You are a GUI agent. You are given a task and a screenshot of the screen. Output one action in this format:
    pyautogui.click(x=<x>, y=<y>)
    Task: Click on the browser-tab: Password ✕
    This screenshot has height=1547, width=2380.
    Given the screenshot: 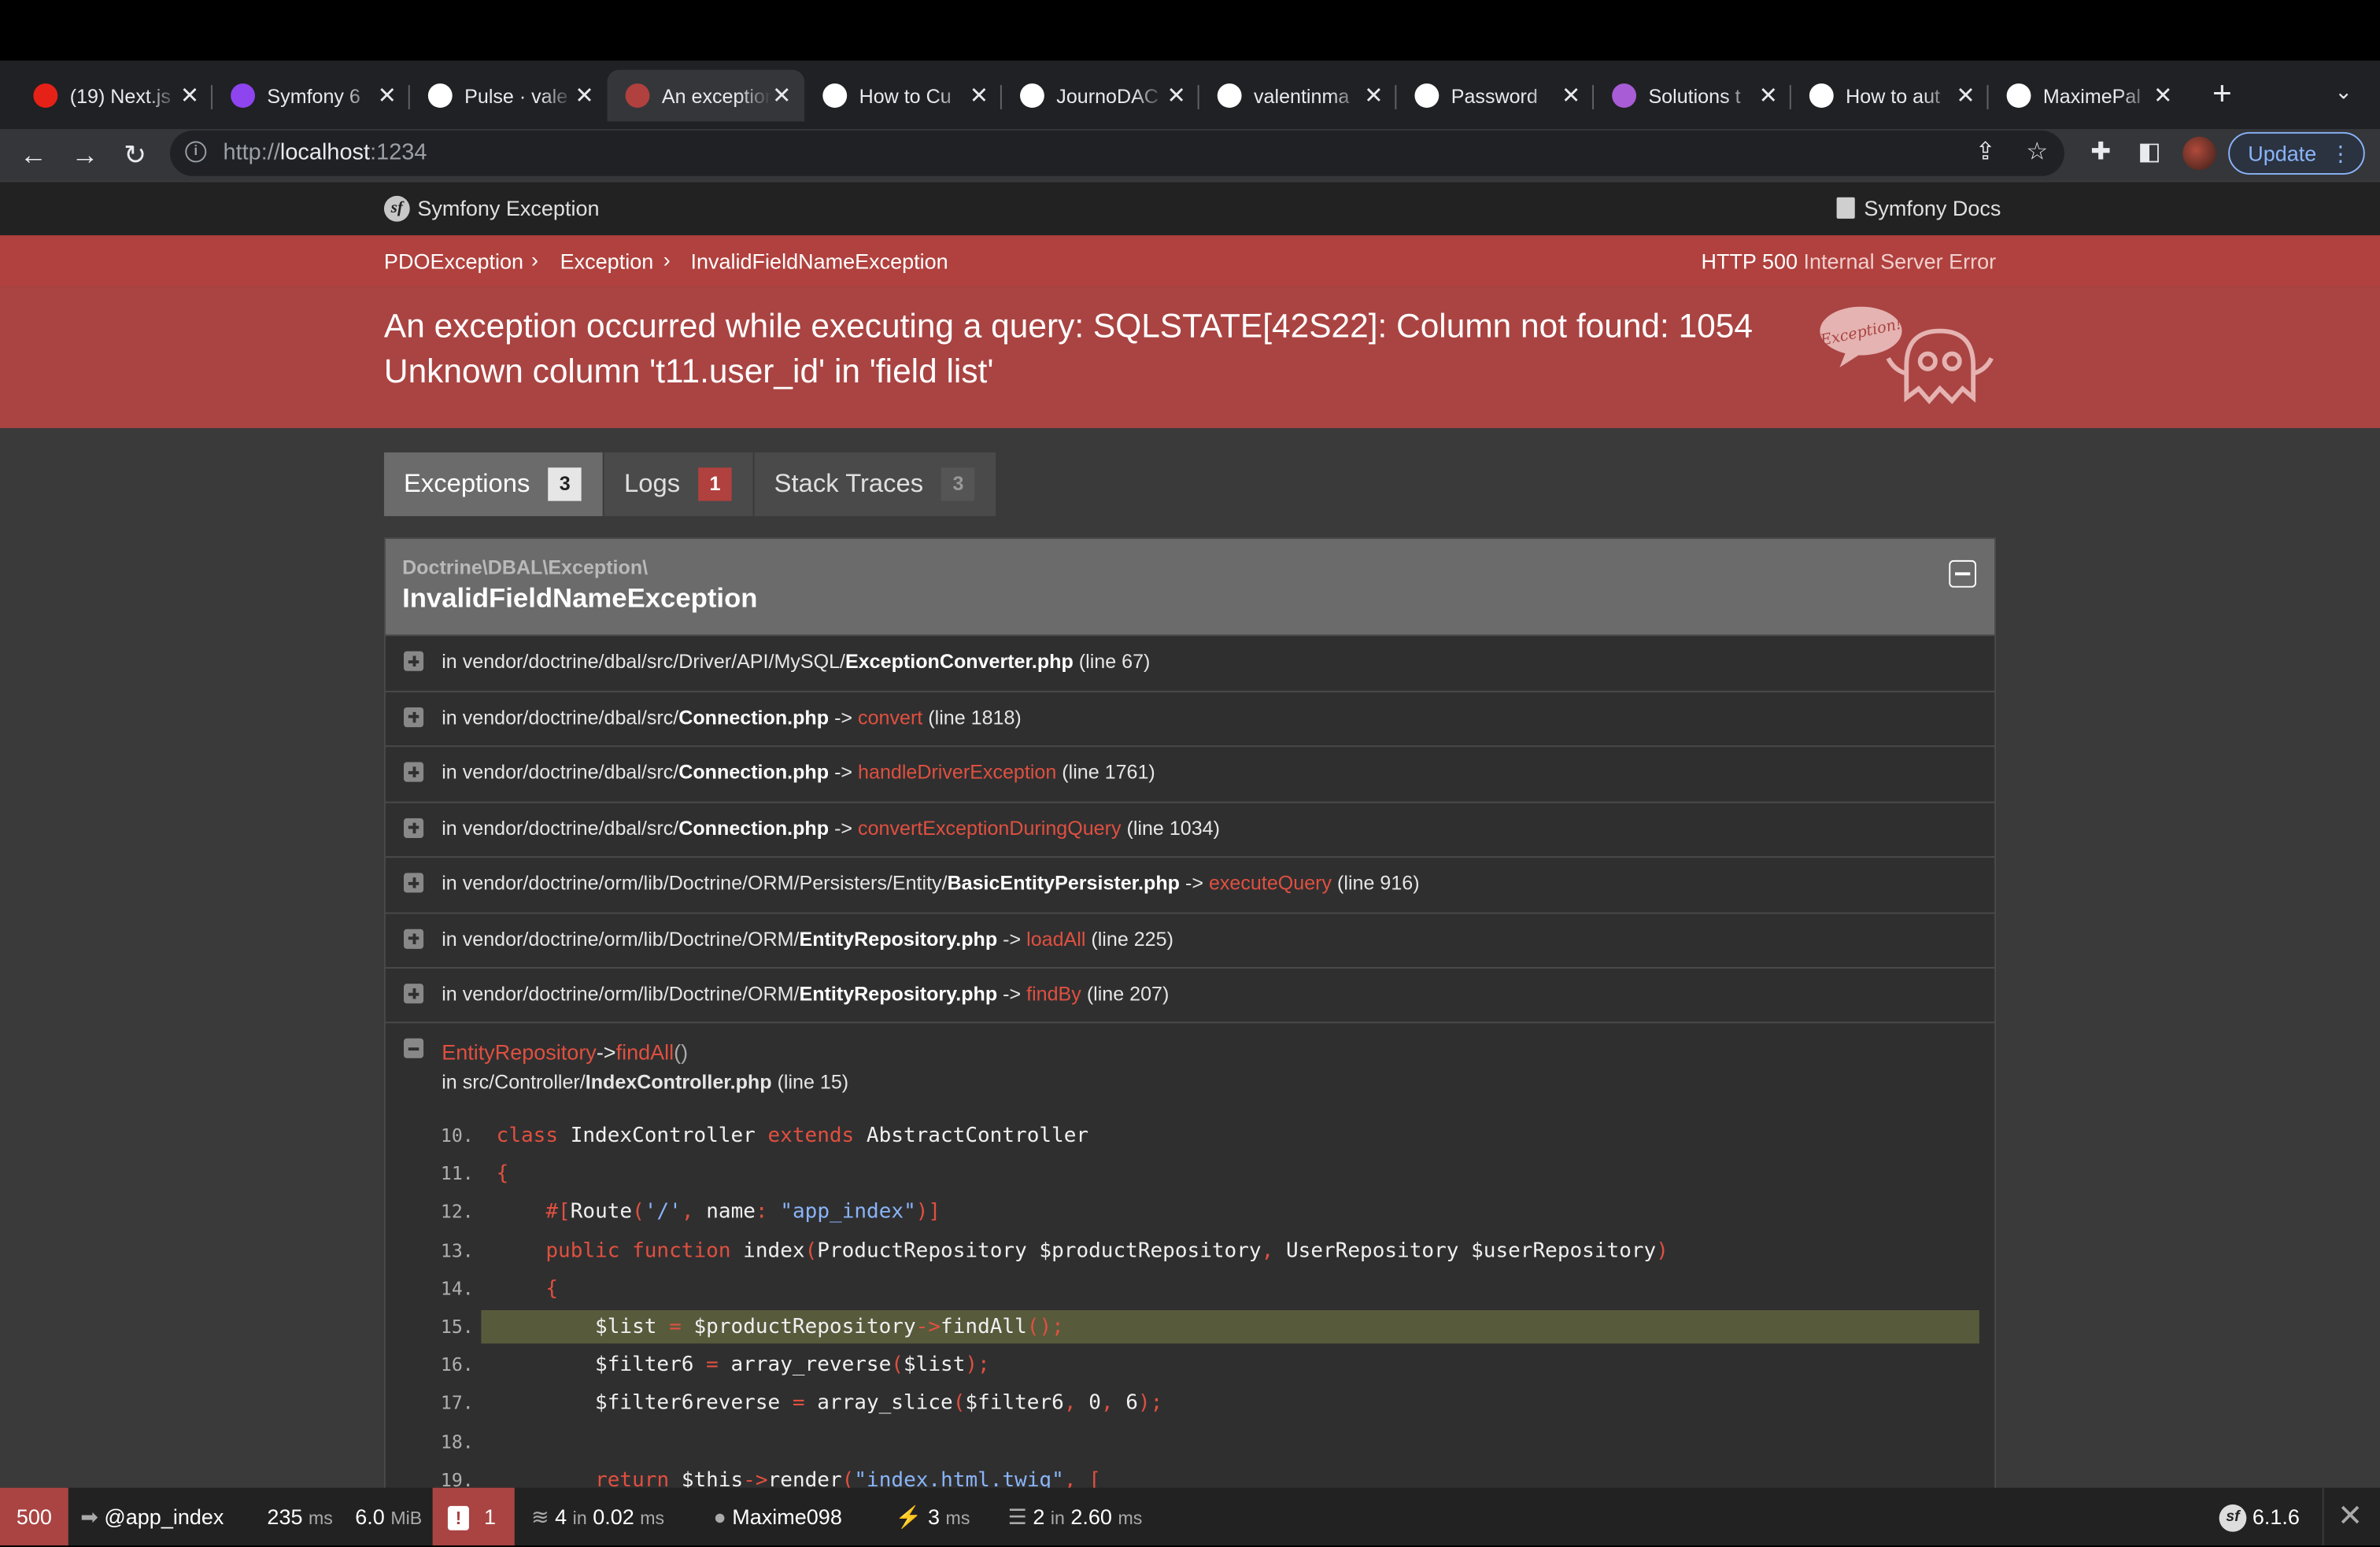 What is the action you would take?
    pyautogui.click(x=1495, y=96)
    